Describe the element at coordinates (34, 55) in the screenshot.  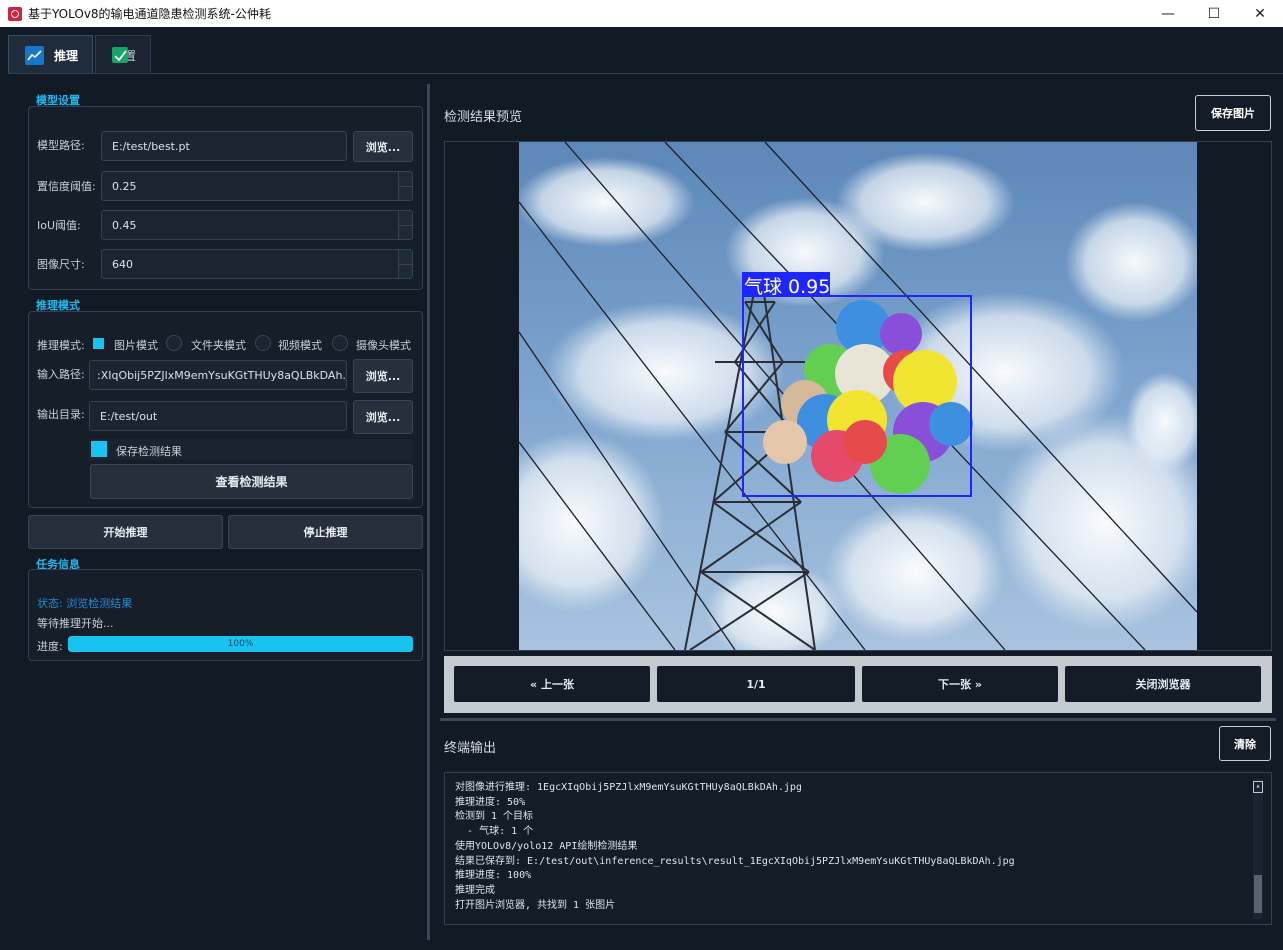
I see `chart-icon` at that location.